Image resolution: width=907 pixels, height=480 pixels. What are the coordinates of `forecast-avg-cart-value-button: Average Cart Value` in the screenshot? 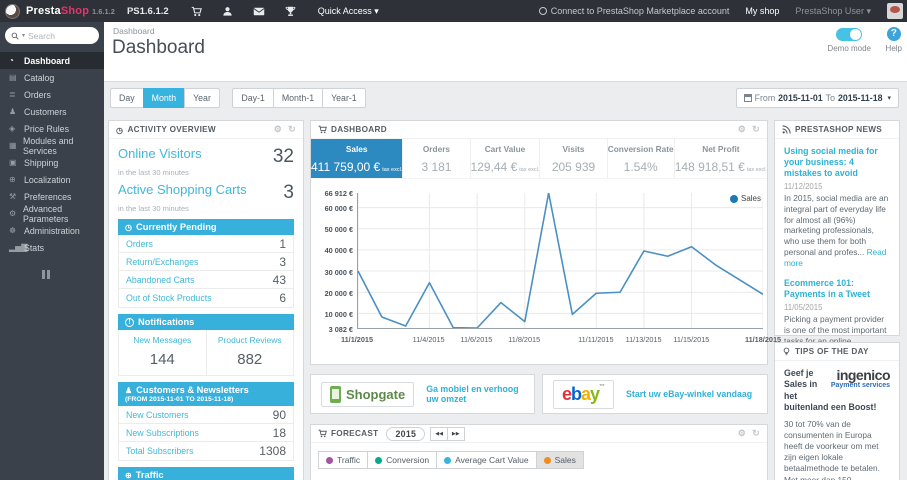 It's located at (487, 460).